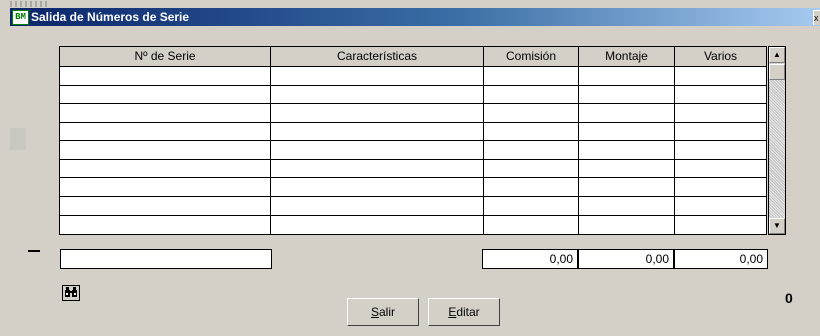 This screenshot has width=820, height=336. I want to click on app-icon: BM, so click(20, 17).